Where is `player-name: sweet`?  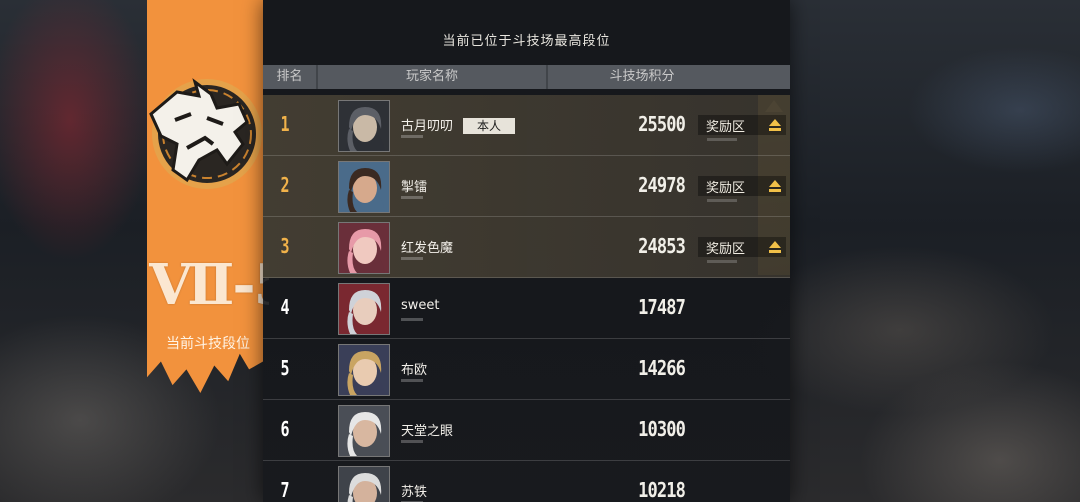
player-name: sweet is located at coordinates (420, 305).